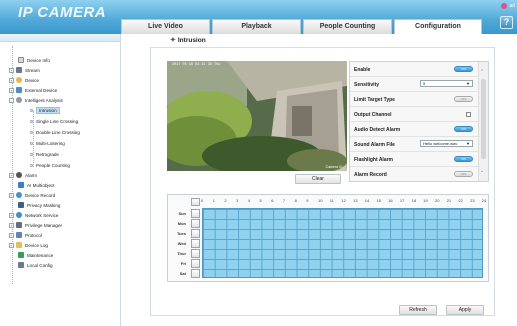 This screenshot has height=326, width=517. Describe the element at coordinates (21, 60) in the screenshot. I see `document-icon` at that location.